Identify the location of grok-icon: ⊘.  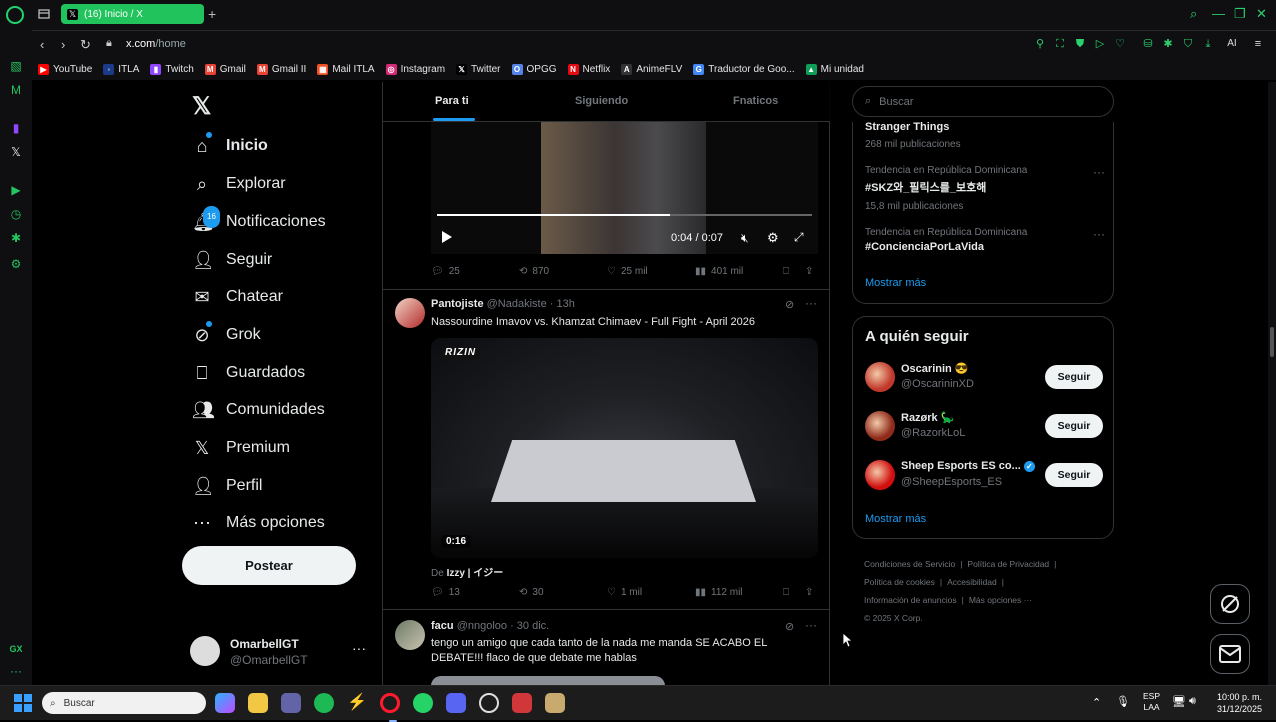
(789, 626).